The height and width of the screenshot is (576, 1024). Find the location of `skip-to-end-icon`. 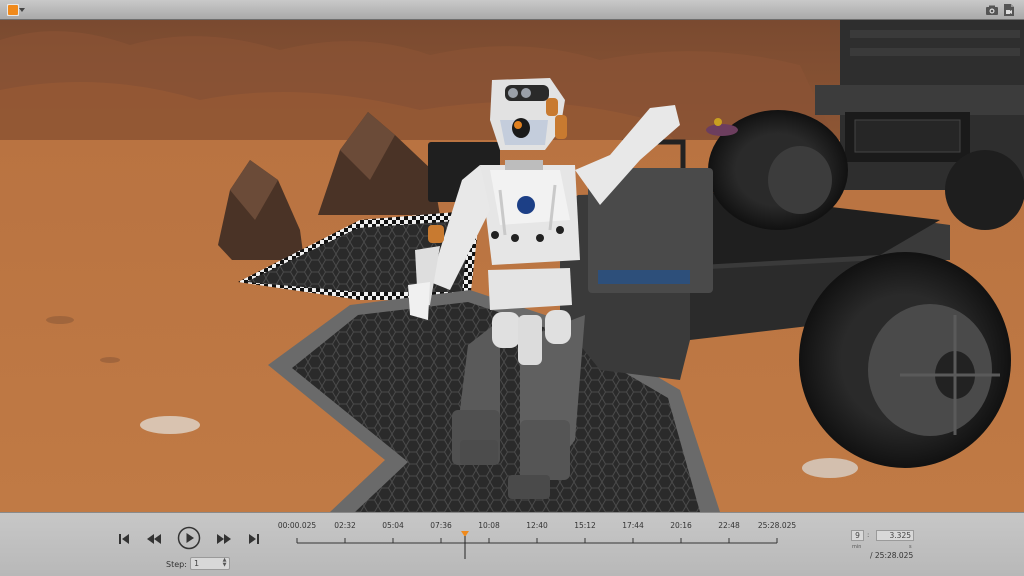

skip-to-end-icon is located at coordinates (254, 539).